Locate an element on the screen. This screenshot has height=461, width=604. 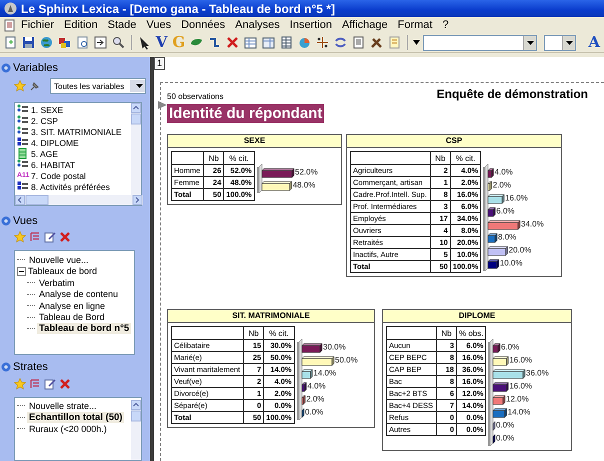
menu-item: Données is located at coordinates (203, 25).